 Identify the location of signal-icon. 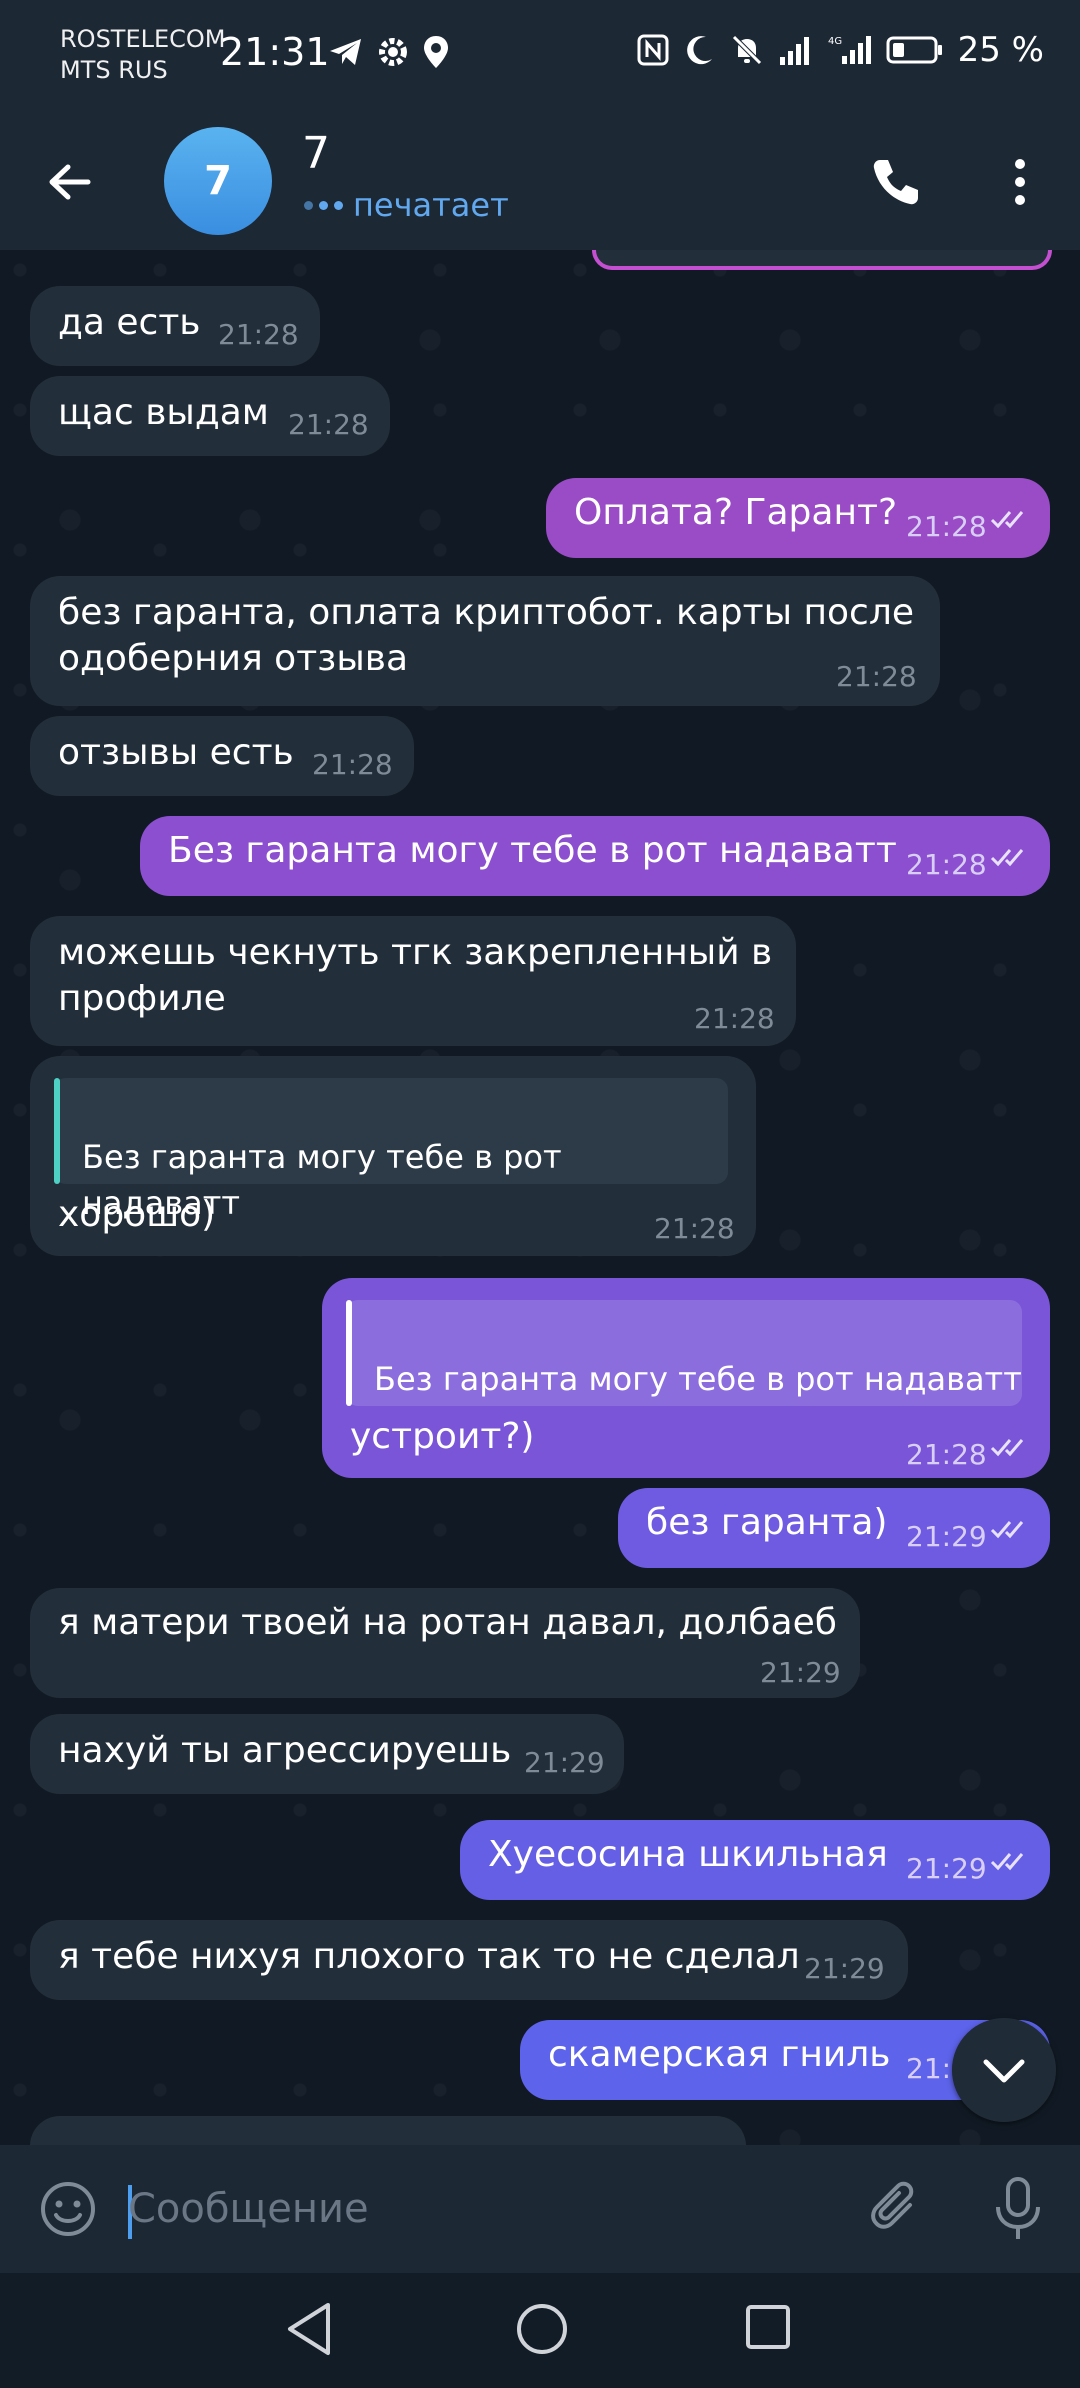
(794, 51).